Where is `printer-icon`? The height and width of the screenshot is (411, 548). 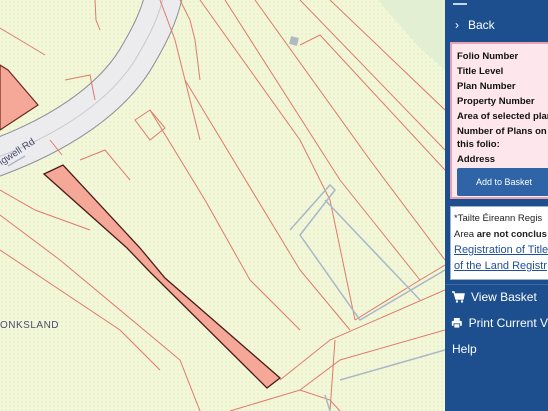
printer-icon is located at coordinates (456, 323).